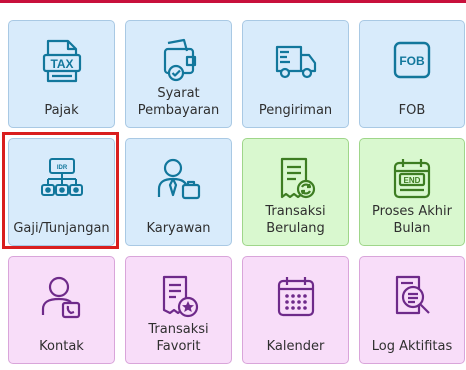  What do you see at coordinates (295, 179) in the screenshot?
I see `recurring-transaction-icon` at bounding box center [295, 179].